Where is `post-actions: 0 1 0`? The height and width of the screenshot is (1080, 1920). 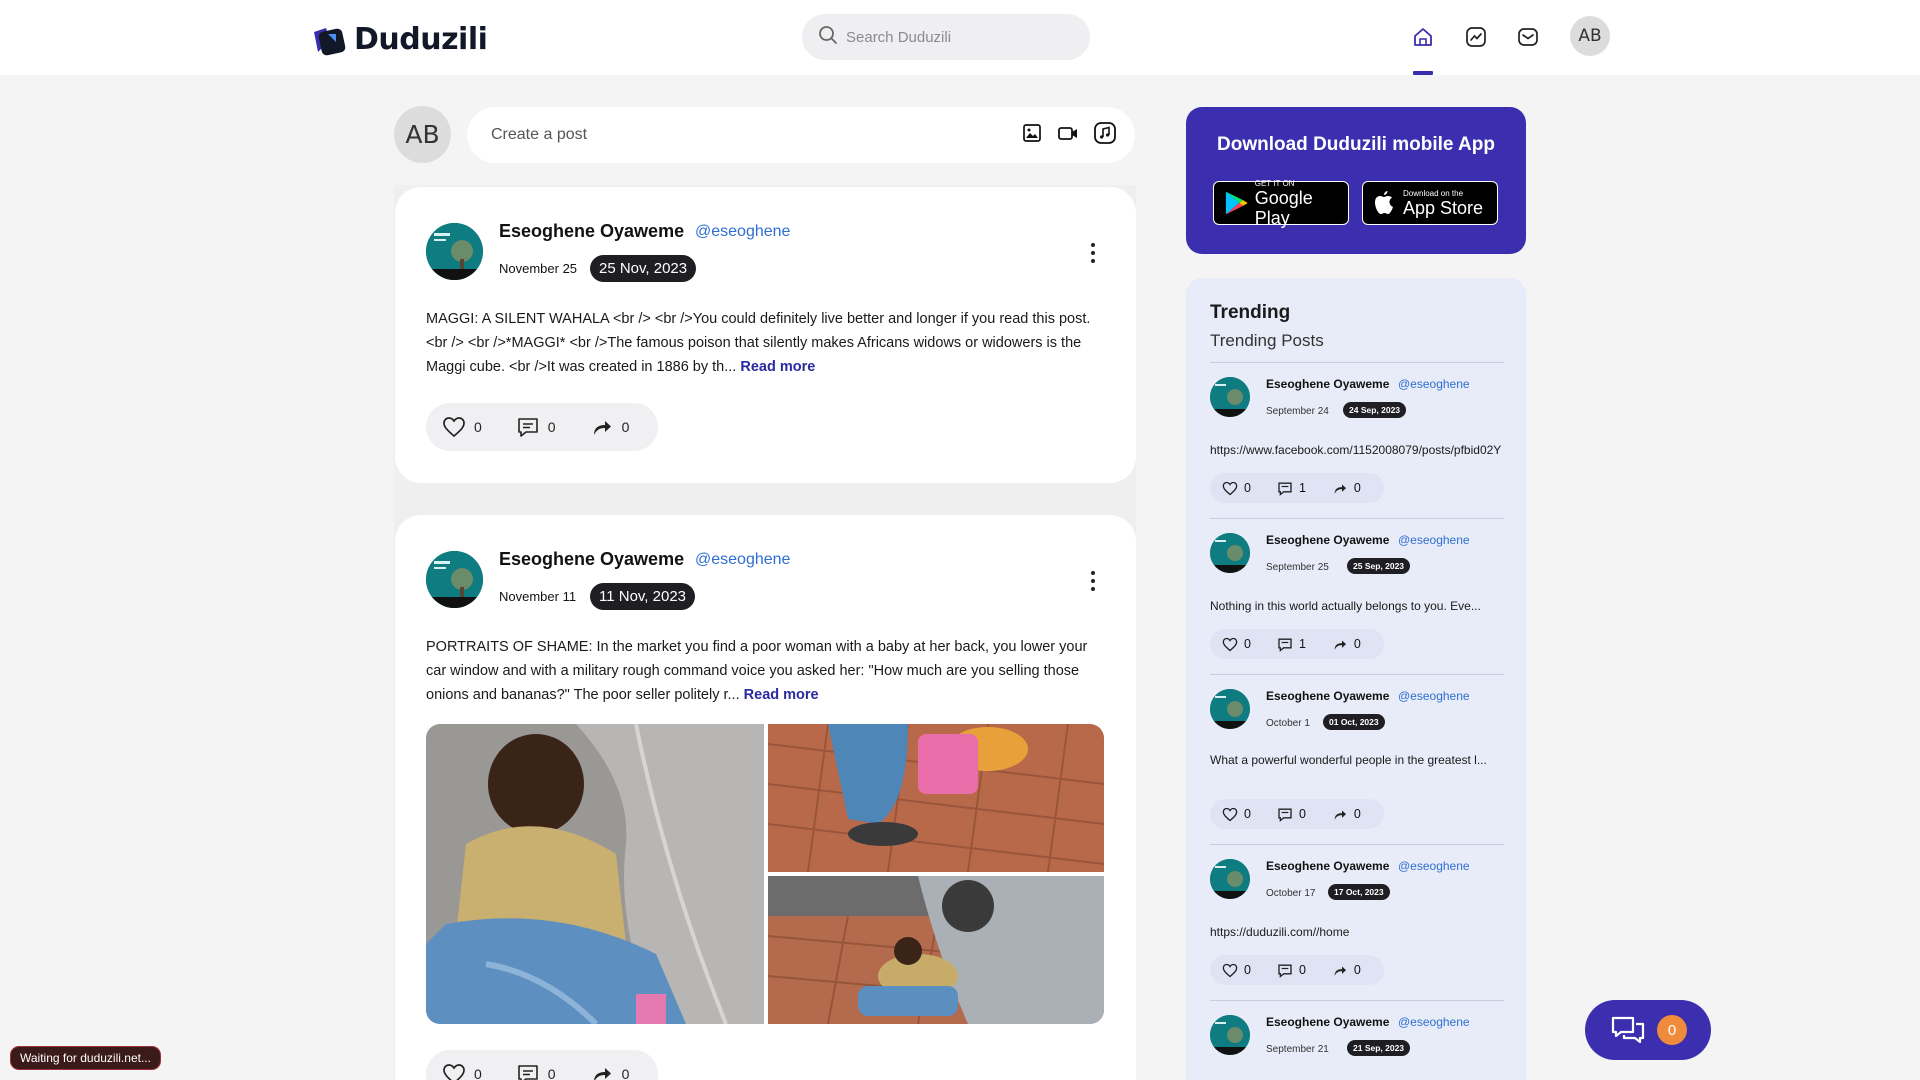 post-actions: 0 1 0 is located at coordinates (1297, 488).